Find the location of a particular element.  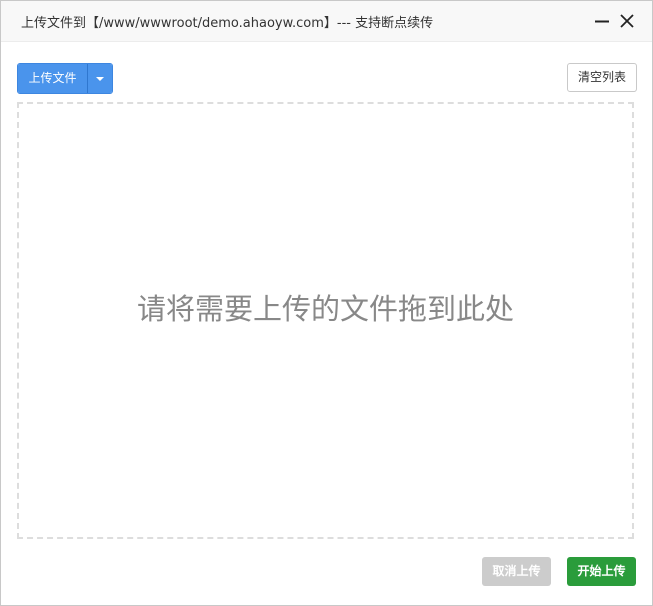

minimize-button is located at coordinates (602, 21).